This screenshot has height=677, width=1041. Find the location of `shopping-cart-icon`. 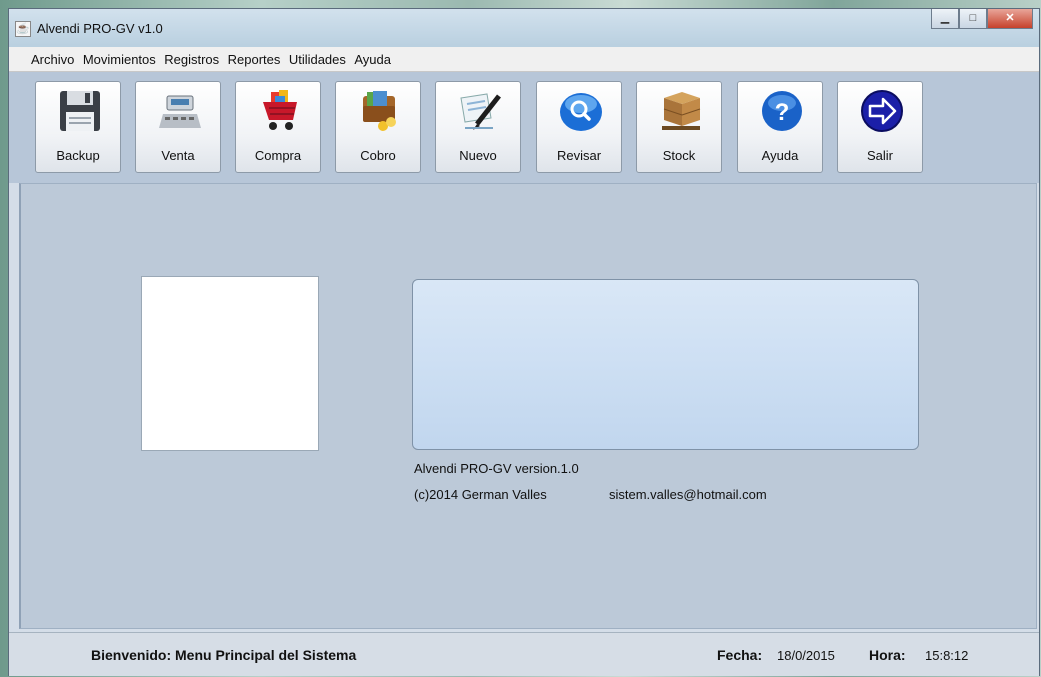

shopping-cart-icon is located at coordinates (280, 110).